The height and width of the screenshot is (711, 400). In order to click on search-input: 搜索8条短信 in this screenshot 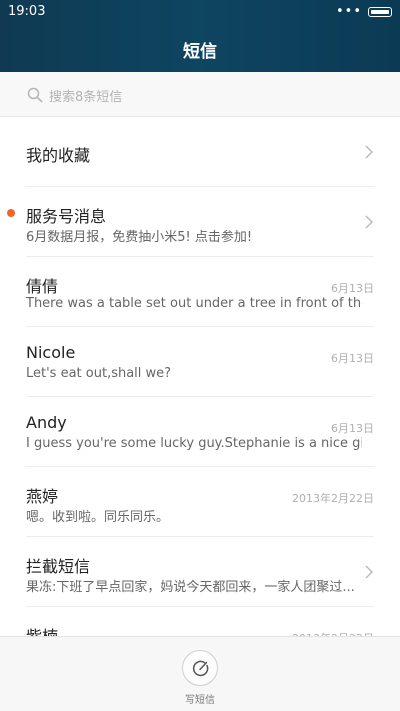, I will do `click(200, 94)`.